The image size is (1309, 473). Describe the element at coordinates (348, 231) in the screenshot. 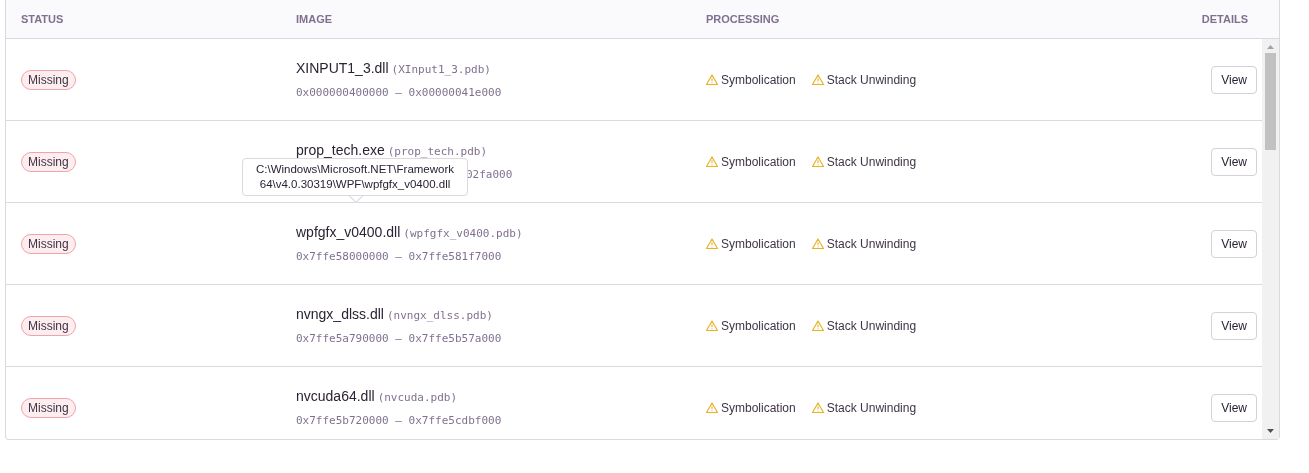

I see `image-name: wpfgfx_v0400.dll` at that location.